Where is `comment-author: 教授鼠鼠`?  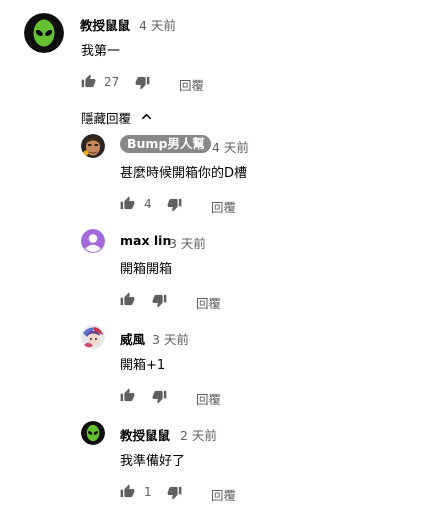
comment-author: 教授鼠鼠 is located at coordinates (105, 24).